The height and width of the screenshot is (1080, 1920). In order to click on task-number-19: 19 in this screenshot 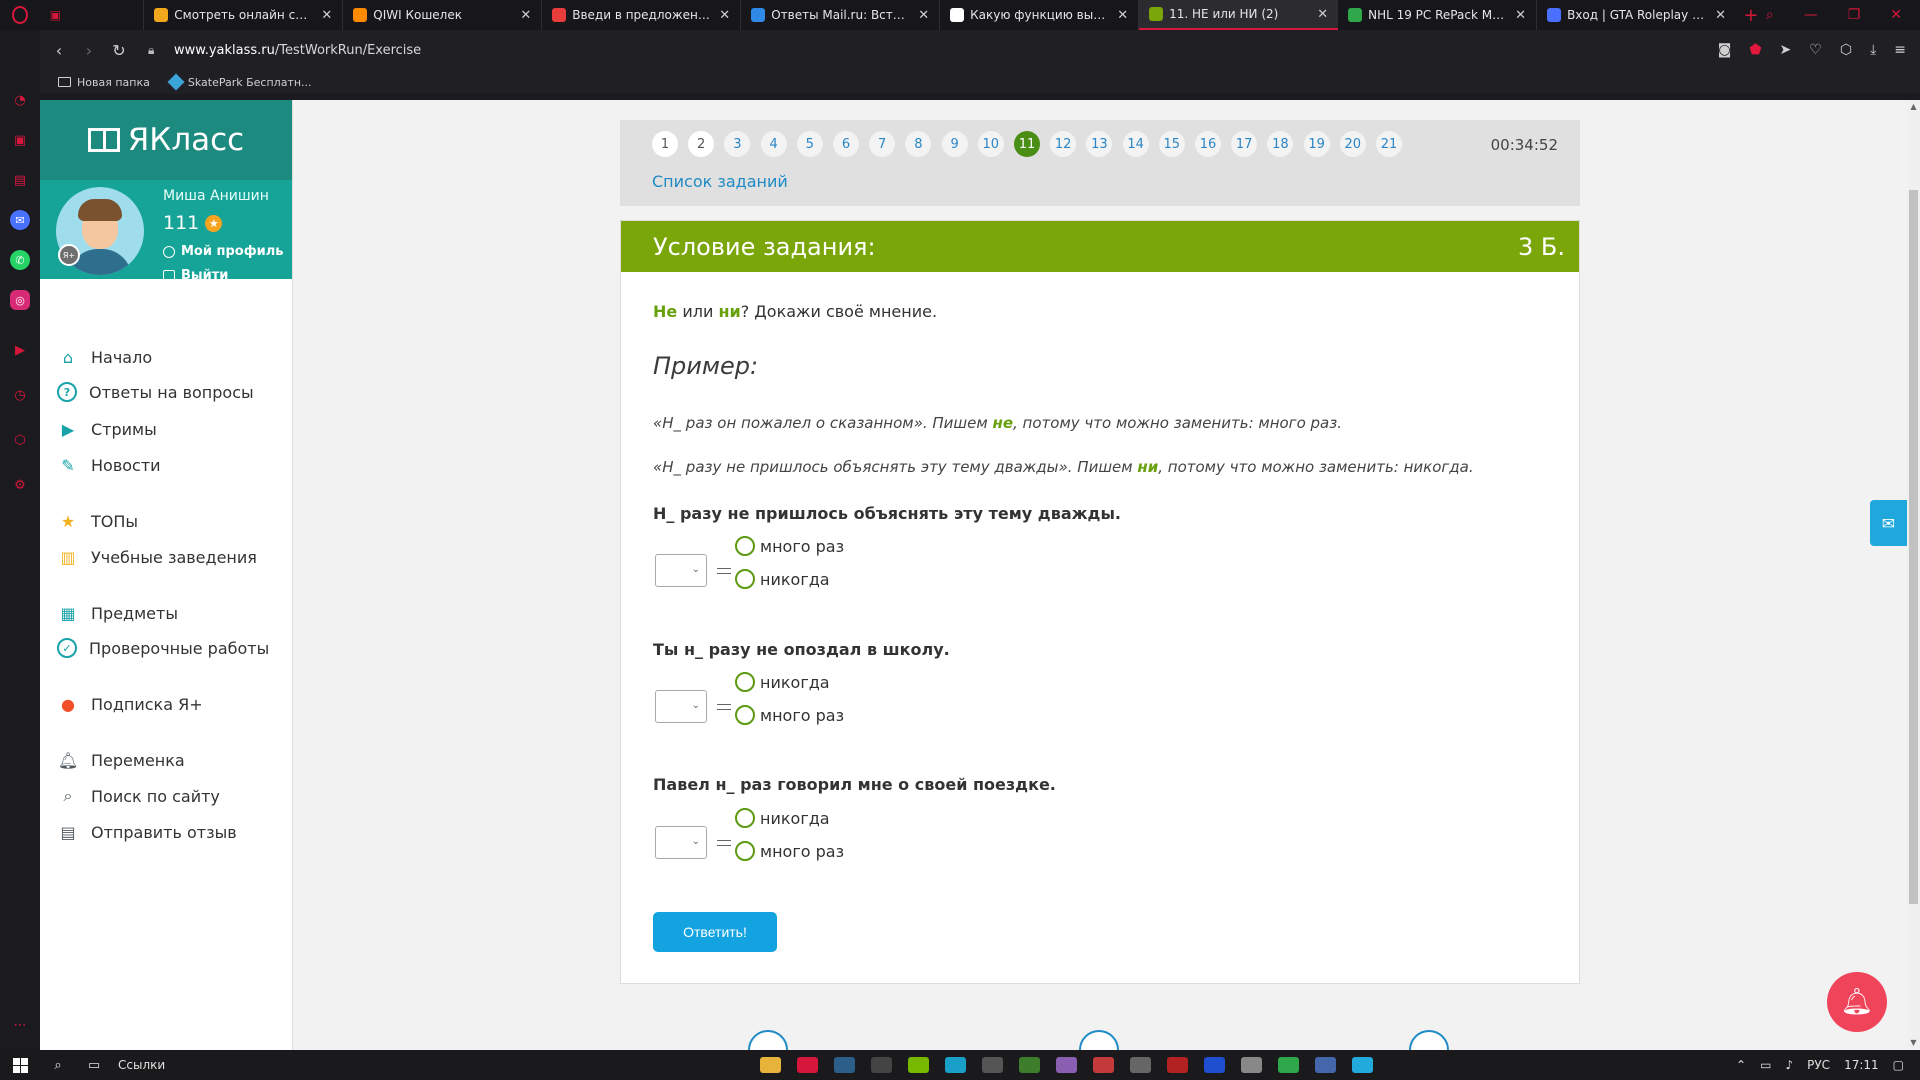, I will do `click(1316, 144)`.